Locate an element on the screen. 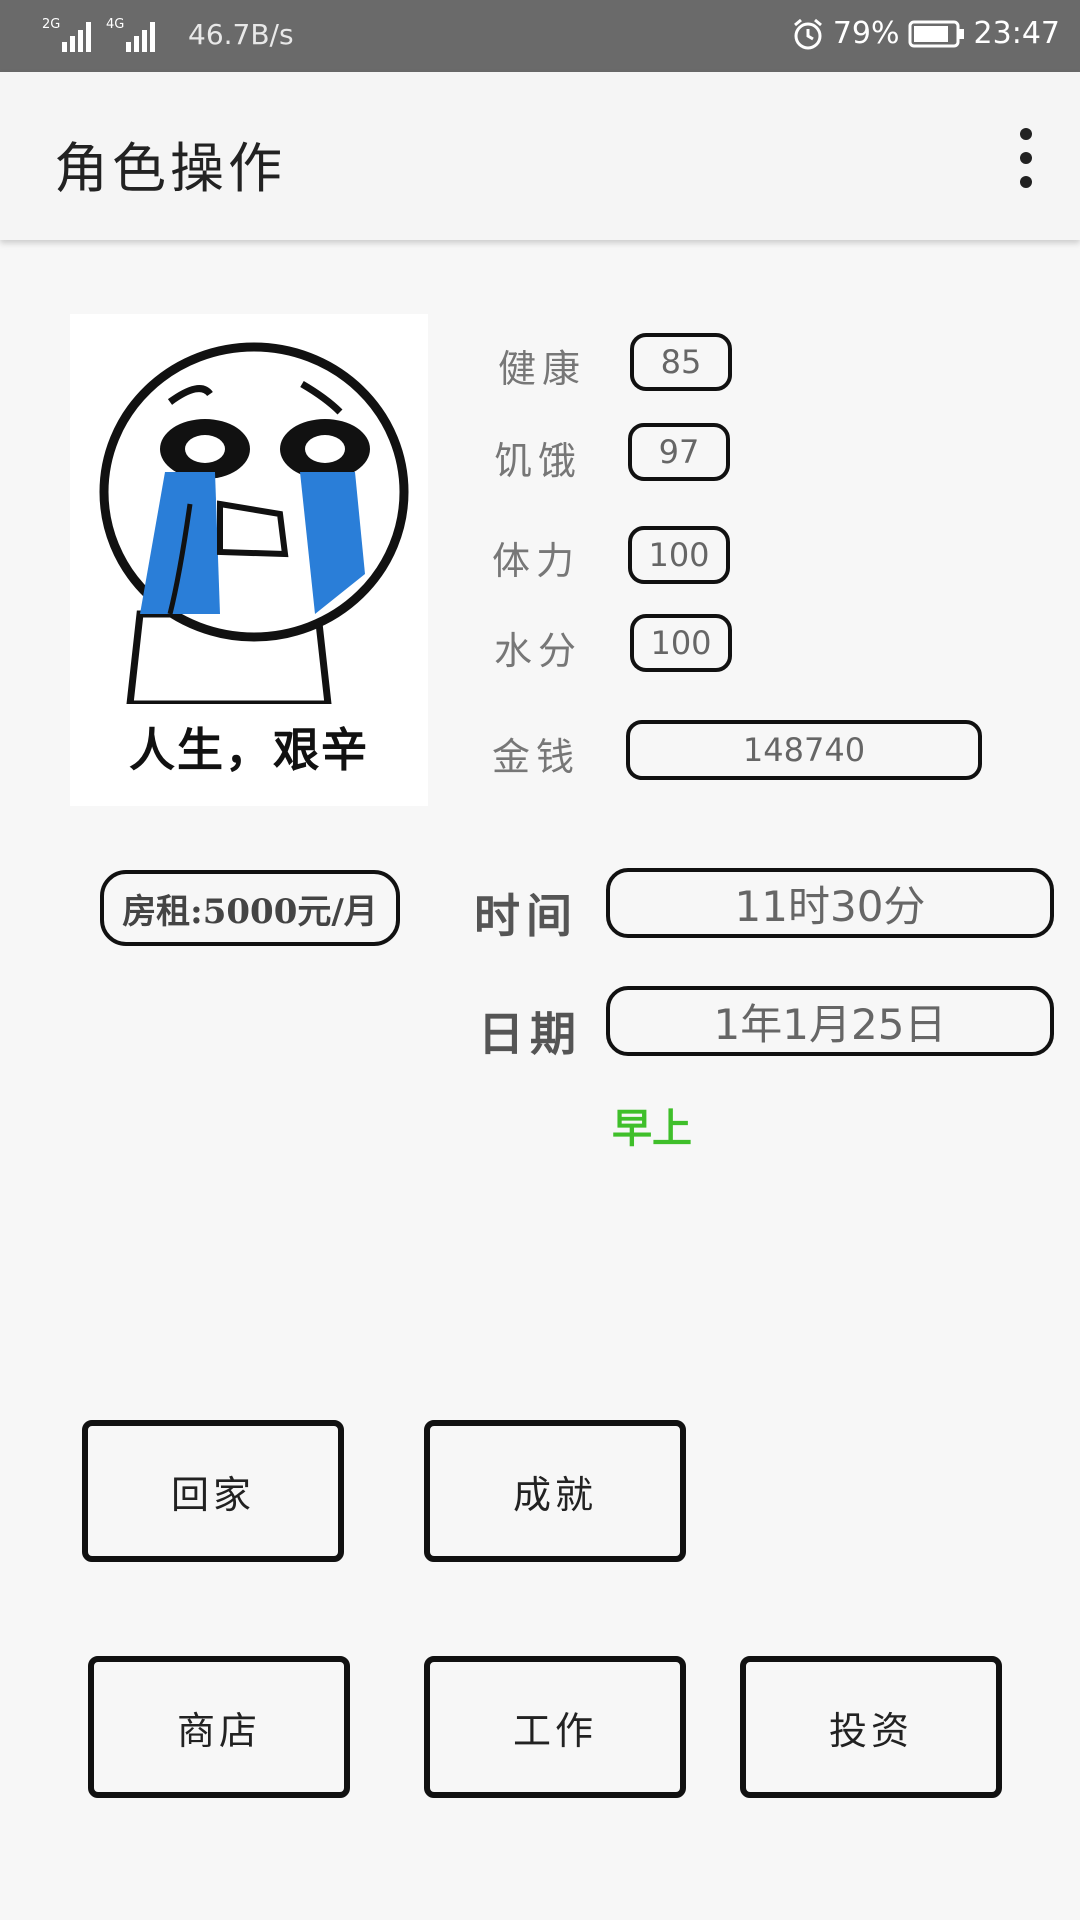 The image size is (1080, 1920). character-avatar: 人生，艰辛 is located at coordinates (249, 560).